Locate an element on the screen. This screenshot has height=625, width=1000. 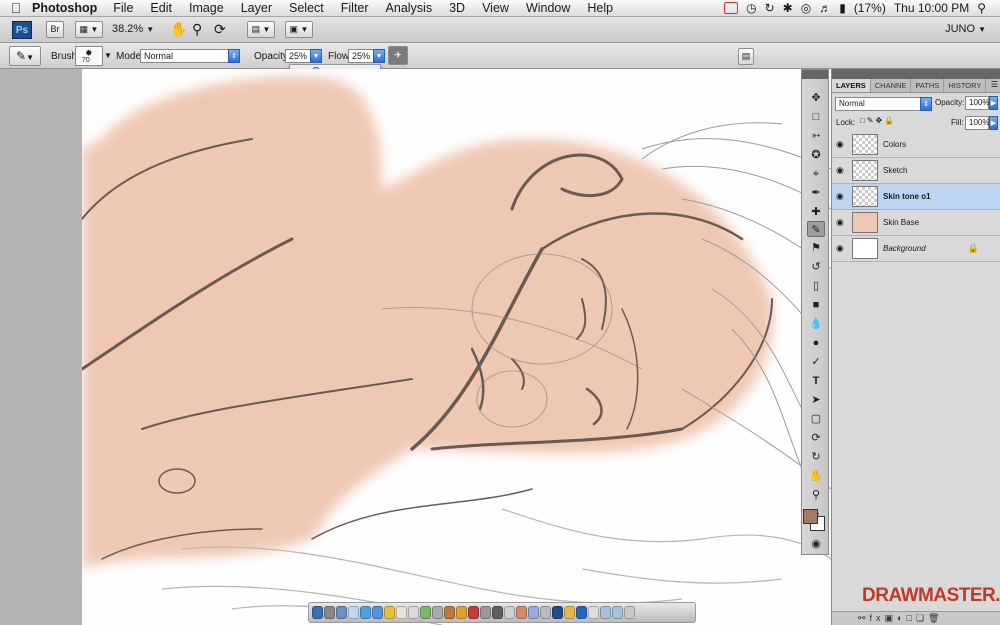
rotate-view-icon: ⟳ is located at coordinates (220, 29).